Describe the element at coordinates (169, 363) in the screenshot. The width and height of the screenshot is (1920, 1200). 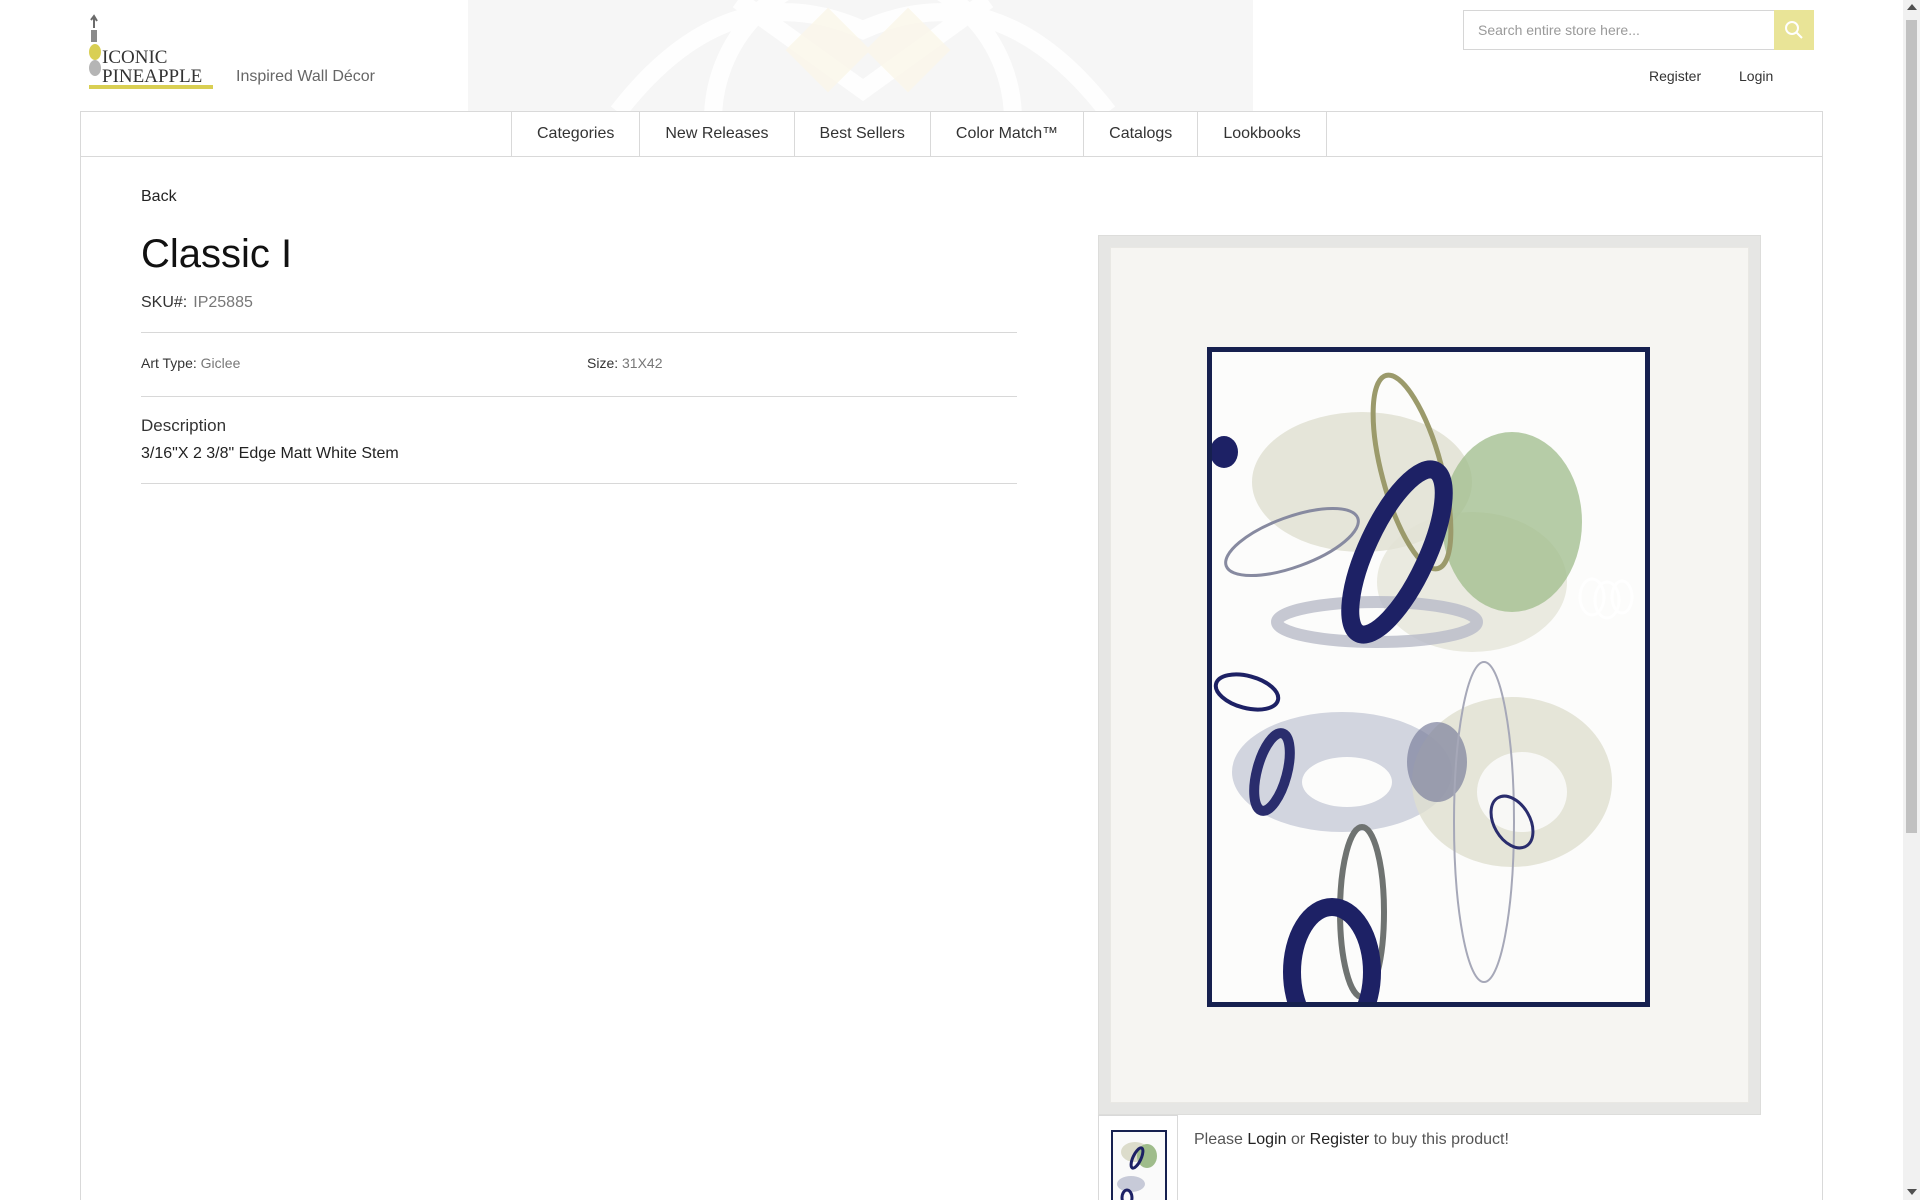
I see `art-type-label: Art Type:` at that location.